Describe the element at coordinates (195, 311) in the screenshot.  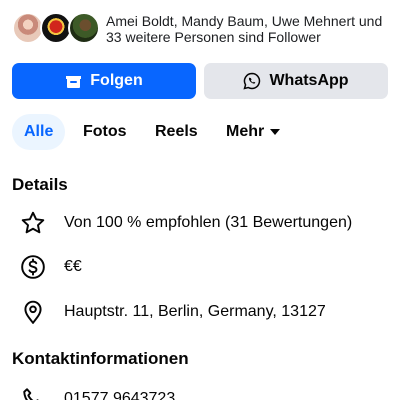
I see `address-text: Hauptstr. 11, Berlin, Germany, 13127` at that location.